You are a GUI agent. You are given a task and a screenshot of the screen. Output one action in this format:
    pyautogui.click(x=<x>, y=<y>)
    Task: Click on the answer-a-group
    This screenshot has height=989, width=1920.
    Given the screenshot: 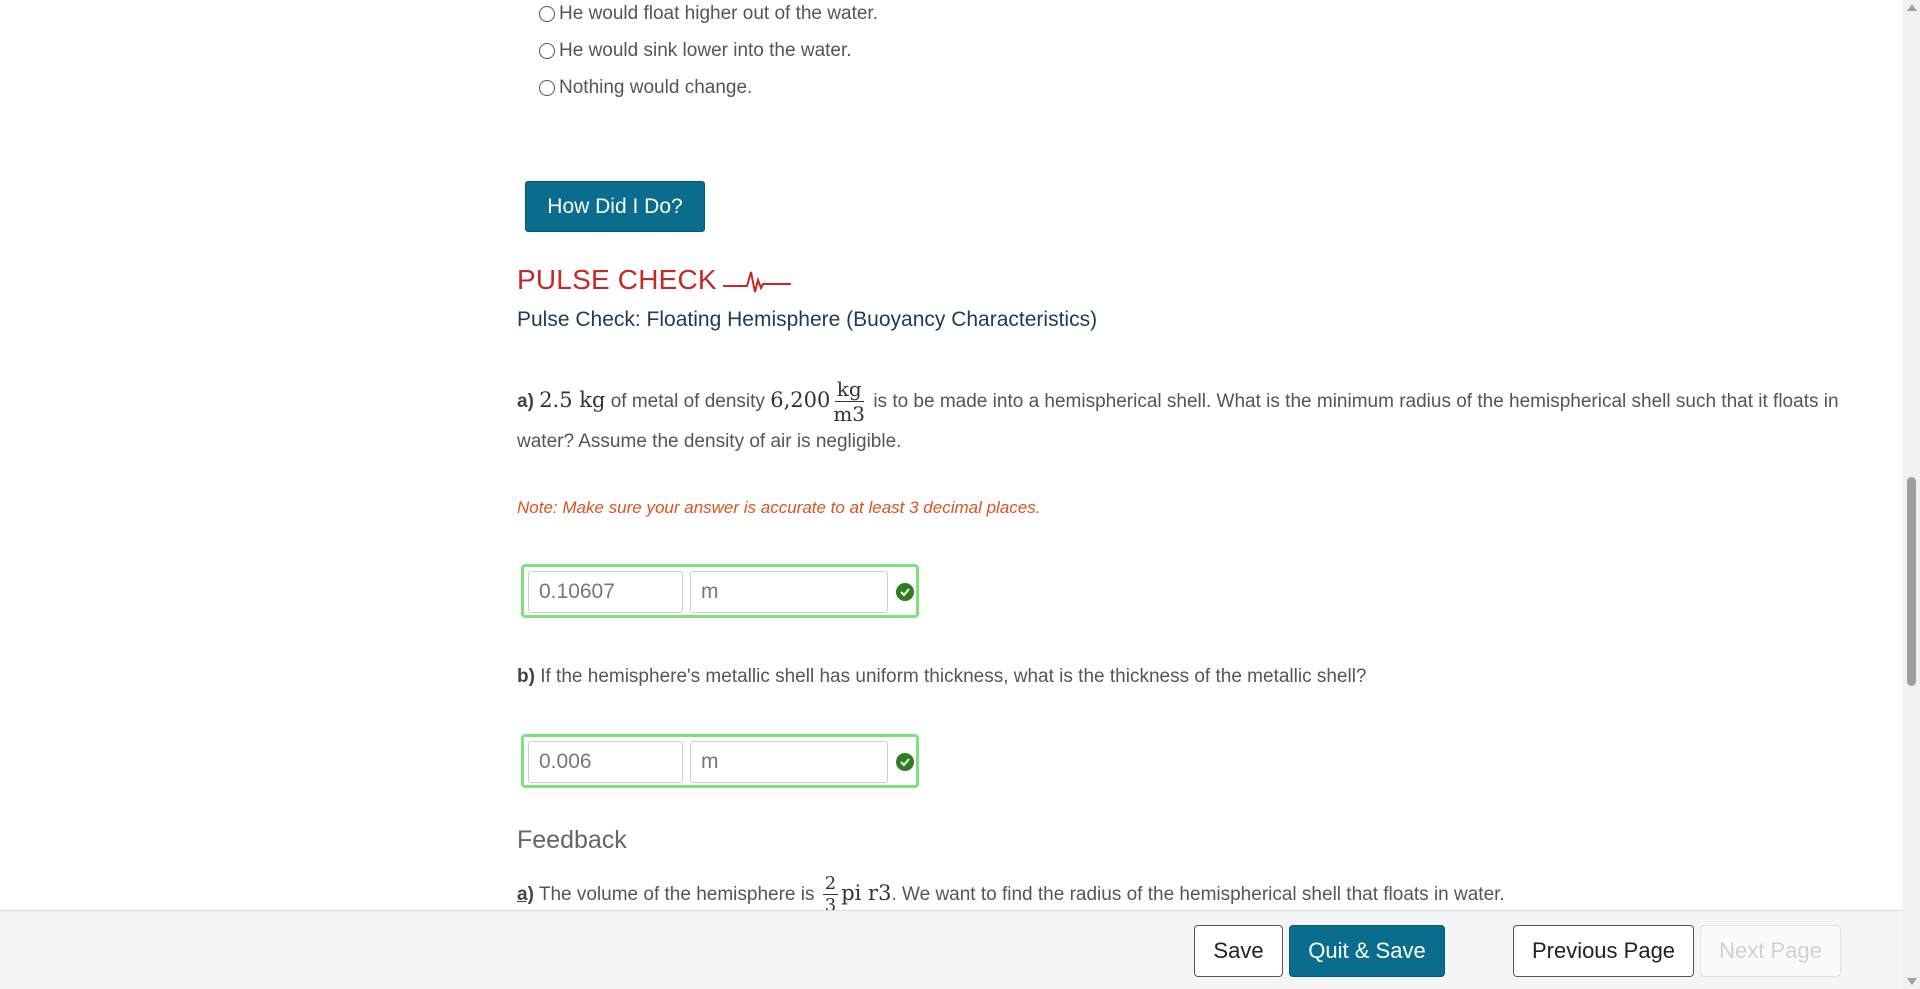 What is the action you would take?
    pyautogui.click(x=720, y=591)
    